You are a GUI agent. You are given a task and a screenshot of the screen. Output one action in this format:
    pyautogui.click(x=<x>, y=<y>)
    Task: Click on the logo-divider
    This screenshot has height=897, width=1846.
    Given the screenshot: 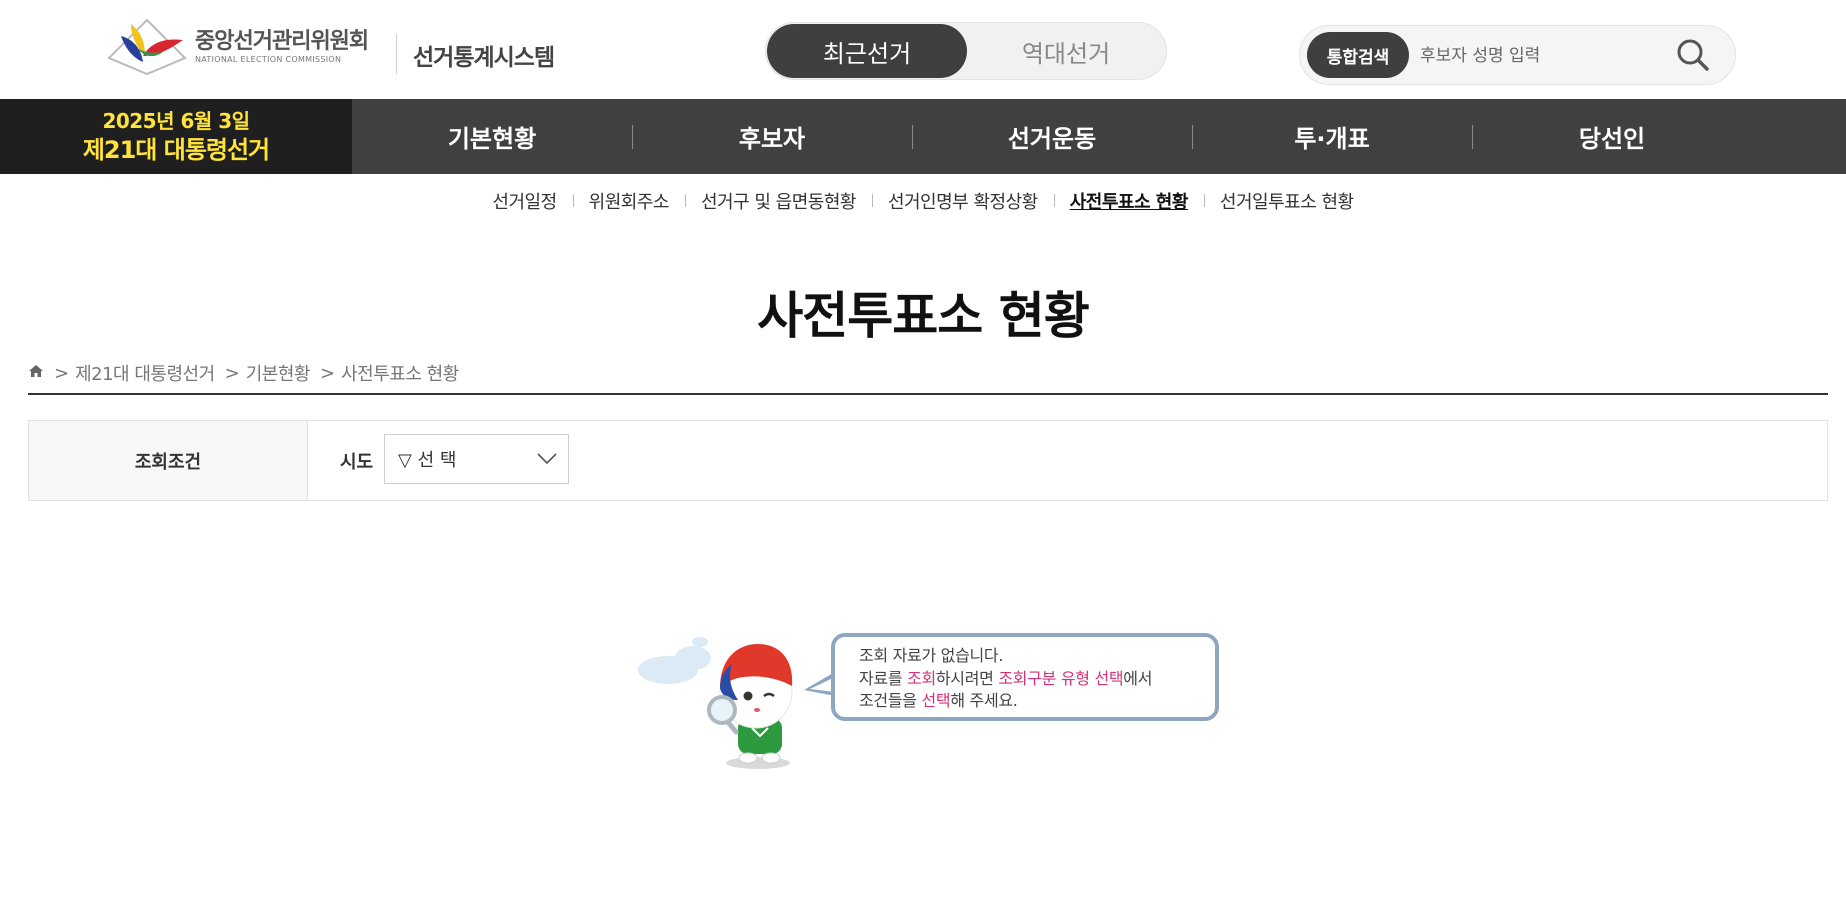 What is the action you would take?
    pyautogui.click(x=396, y=54)
    